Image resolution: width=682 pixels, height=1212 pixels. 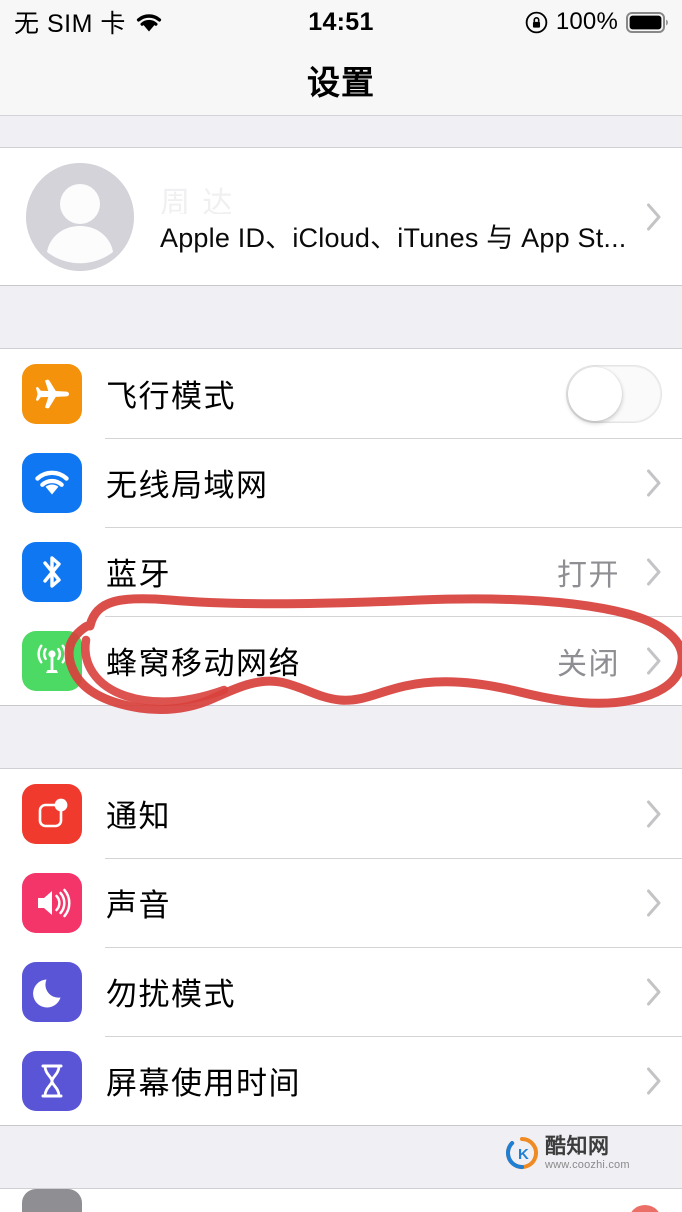 I want to click on navigation-bar: 设置, so click(x=341, y=80).